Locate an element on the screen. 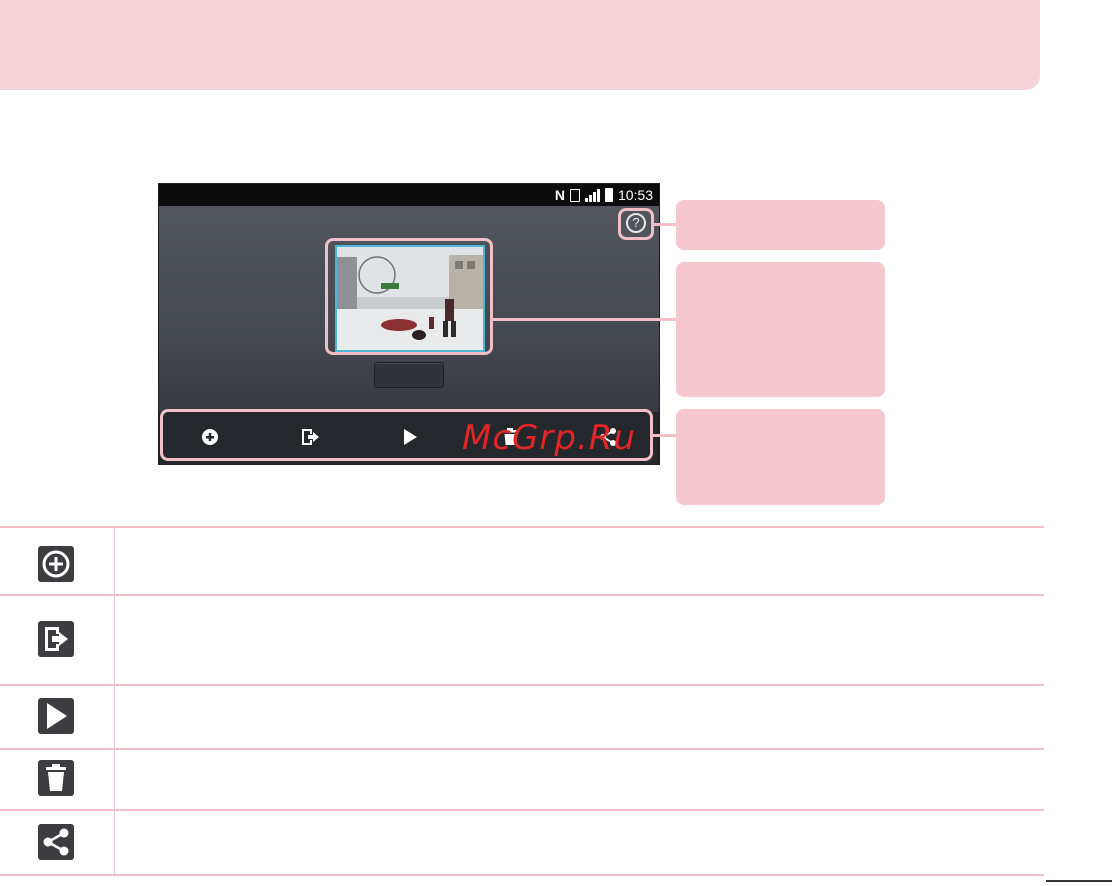  thumbnail-highlight is located at coordinates (409, 296).